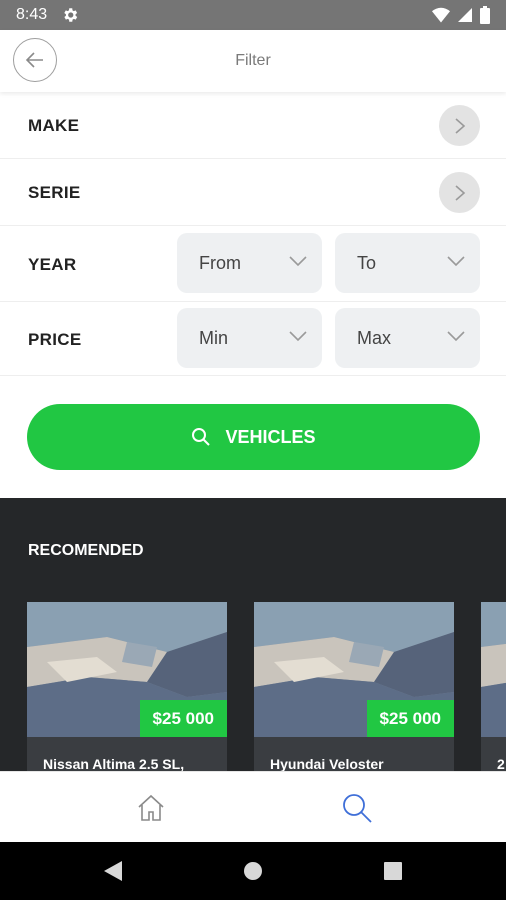 Image resolution: width=506 pixels, height=900 pixels. What do you see at coordinates (150, 807) in the screenshot?
I see `home-icon` at bounding box center [150, 807].